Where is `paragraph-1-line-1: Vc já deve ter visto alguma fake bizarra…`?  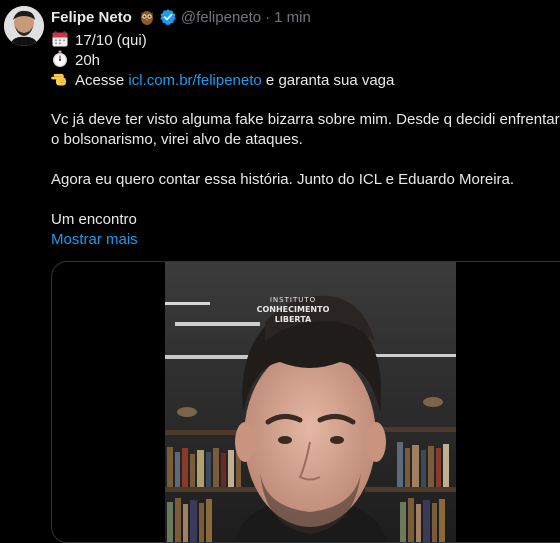 paragraph-1-line-1: Vc já deve ter visto alguma fake bizarra… is located at coordinates (305, 119).